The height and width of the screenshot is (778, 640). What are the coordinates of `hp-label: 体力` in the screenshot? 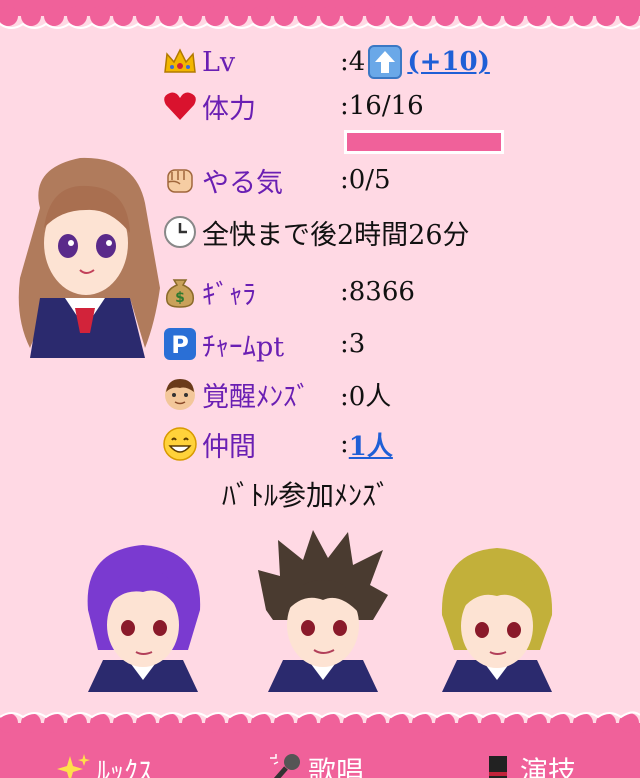 It's located at (229, 109).